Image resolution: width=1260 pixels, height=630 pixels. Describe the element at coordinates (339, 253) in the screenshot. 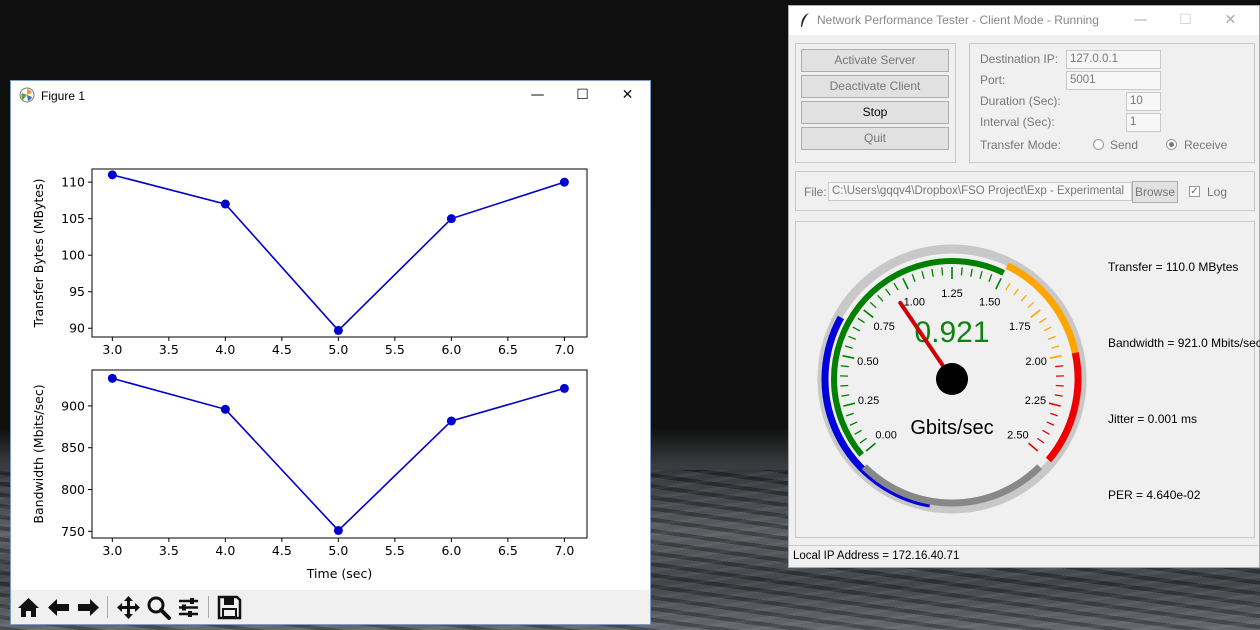

I see `axes-frame` at that location.